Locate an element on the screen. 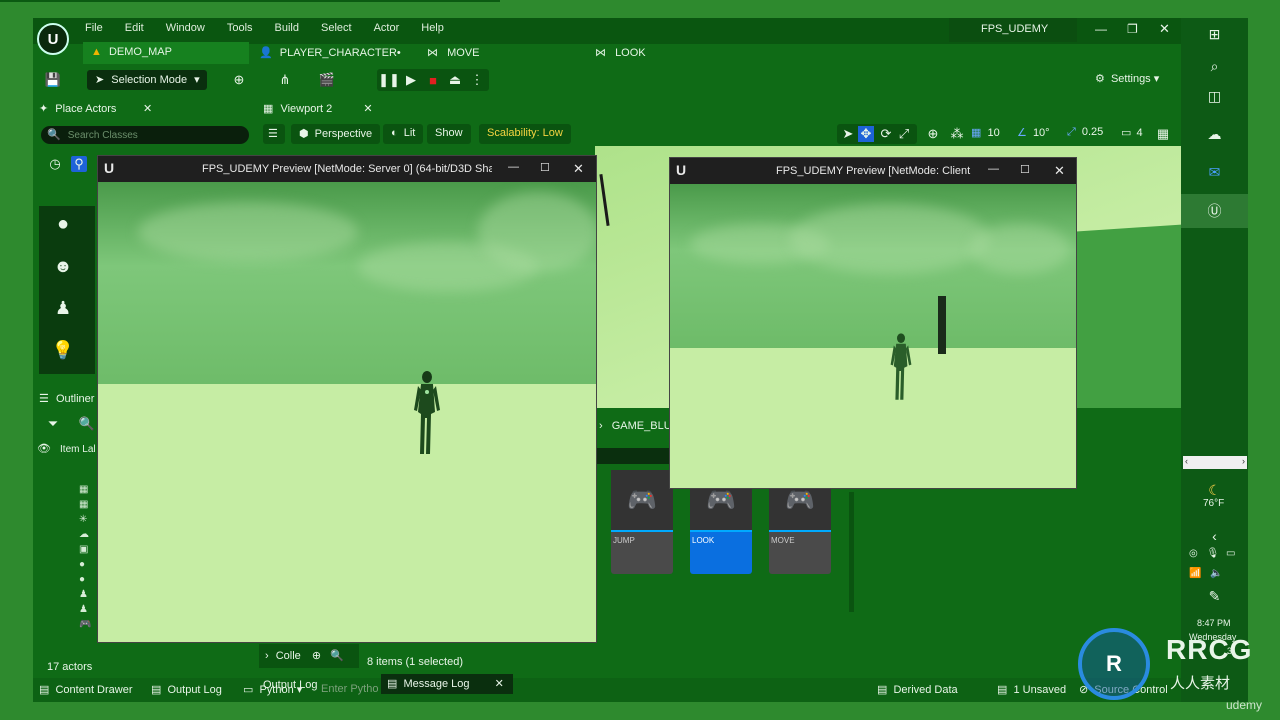 The image size is (1280, 720). filter-icon: ⏷ is located at coordinates (53, 424).